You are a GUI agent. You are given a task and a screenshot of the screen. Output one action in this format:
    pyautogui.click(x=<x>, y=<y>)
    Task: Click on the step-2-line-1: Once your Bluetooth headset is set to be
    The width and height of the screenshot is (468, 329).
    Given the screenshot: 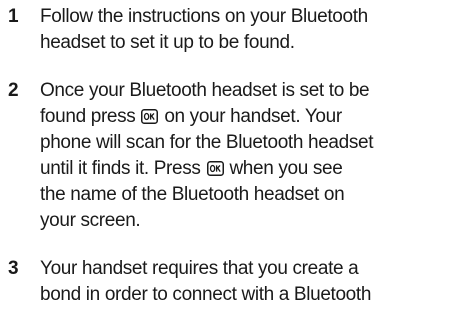 What is the action you would take?
    pyautogui.click(x=205, y=90)
    